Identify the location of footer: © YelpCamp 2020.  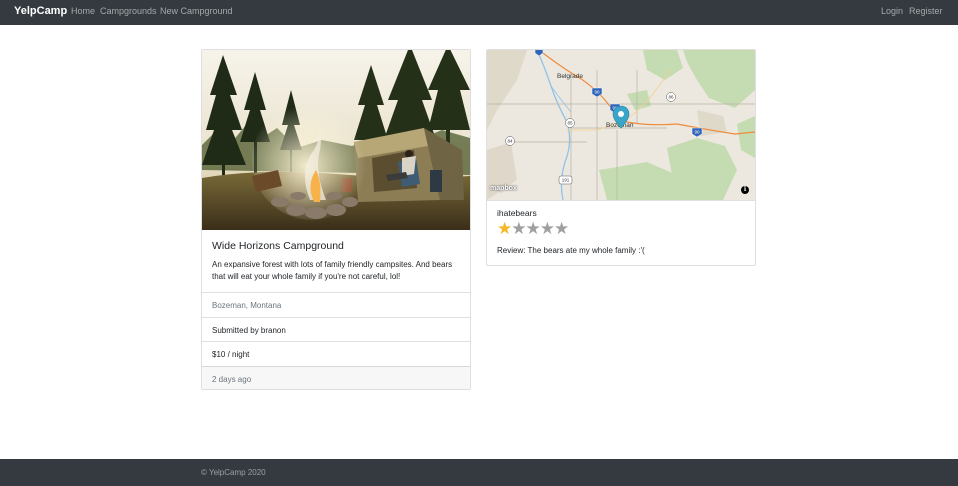
(479, 472).